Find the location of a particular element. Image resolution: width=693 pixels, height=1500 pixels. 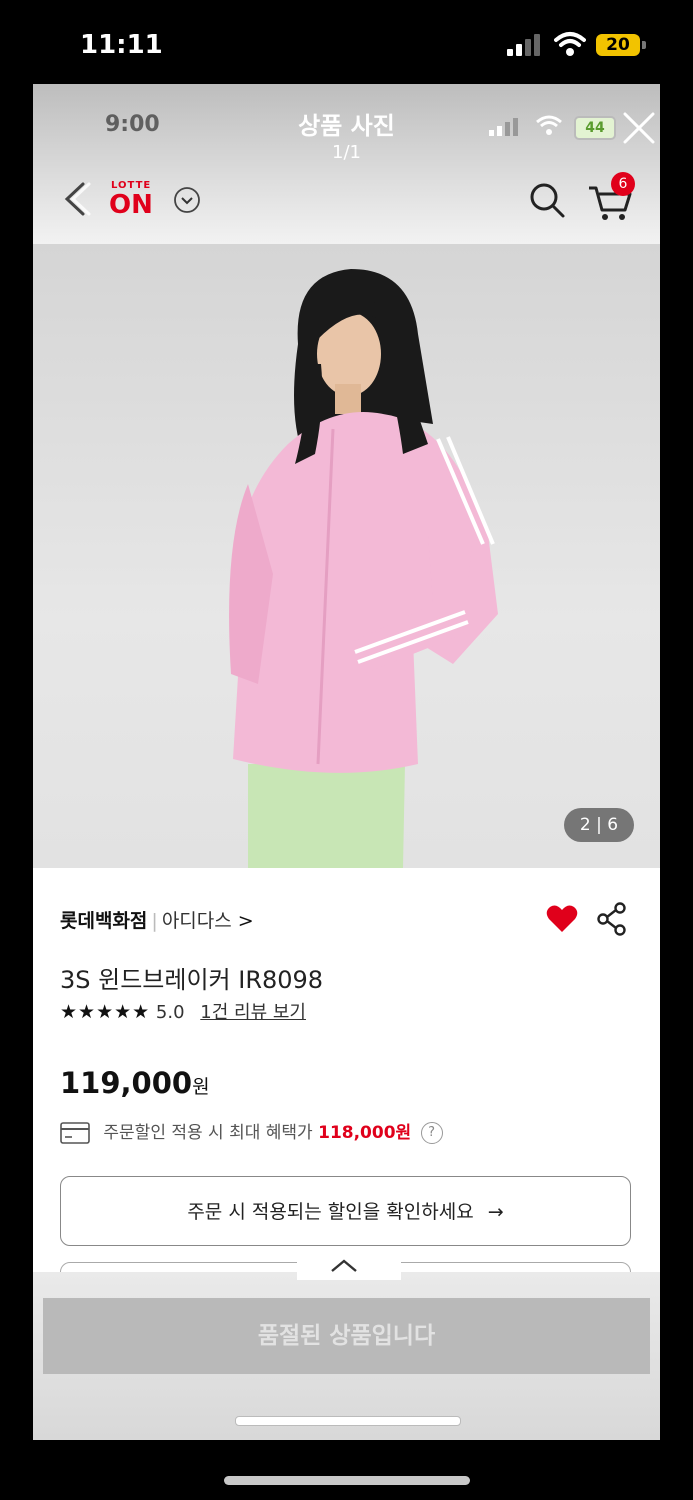

image-page-indicator: 2 | 6 is located at coordinates (599, 825).